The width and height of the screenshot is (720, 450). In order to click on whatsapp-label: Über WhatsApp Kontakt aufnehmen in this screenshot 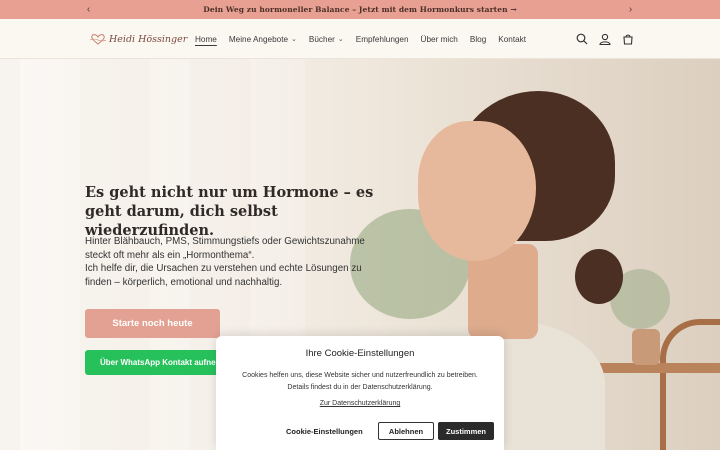, I will do `click(162, 362)`.